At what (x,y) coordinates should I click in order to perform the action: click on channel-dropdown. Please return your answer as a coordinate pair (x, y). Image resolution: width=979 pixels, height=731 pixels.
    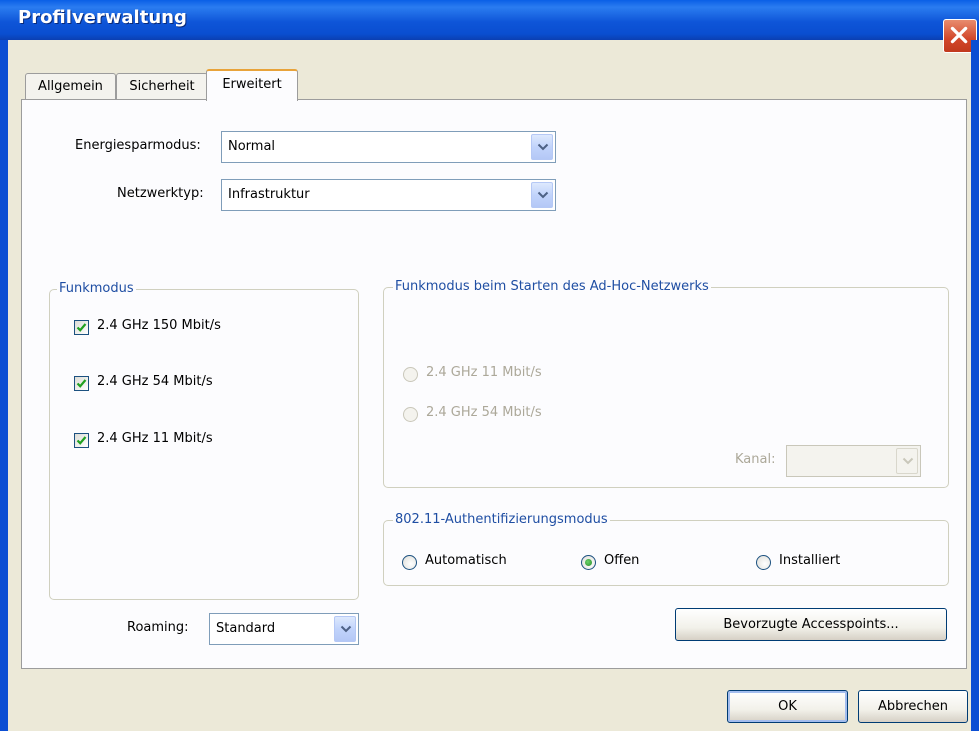
    Looking at the image, I should click on (853, 461).